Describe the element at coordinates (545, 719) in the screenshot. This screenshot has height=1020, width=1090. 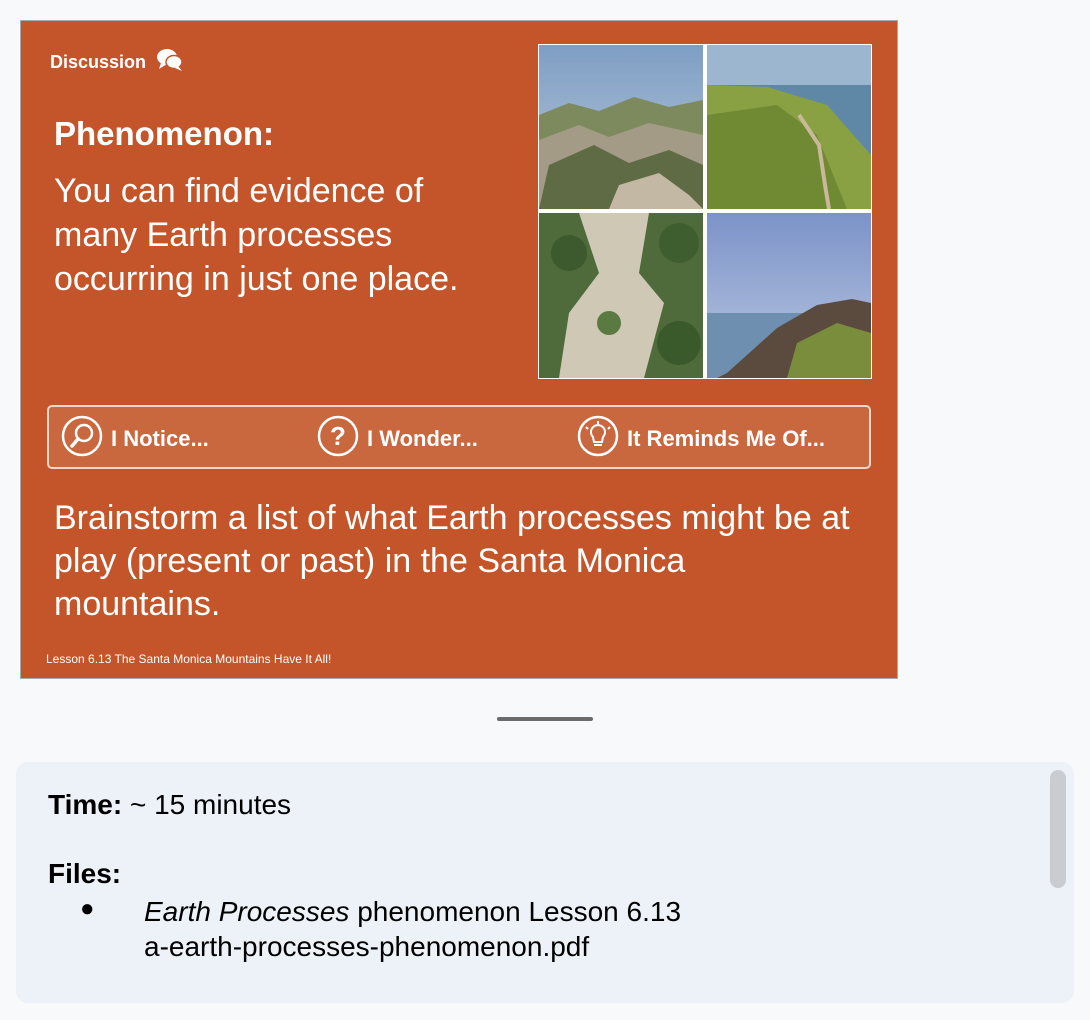
I see `resize-handle` at that location.